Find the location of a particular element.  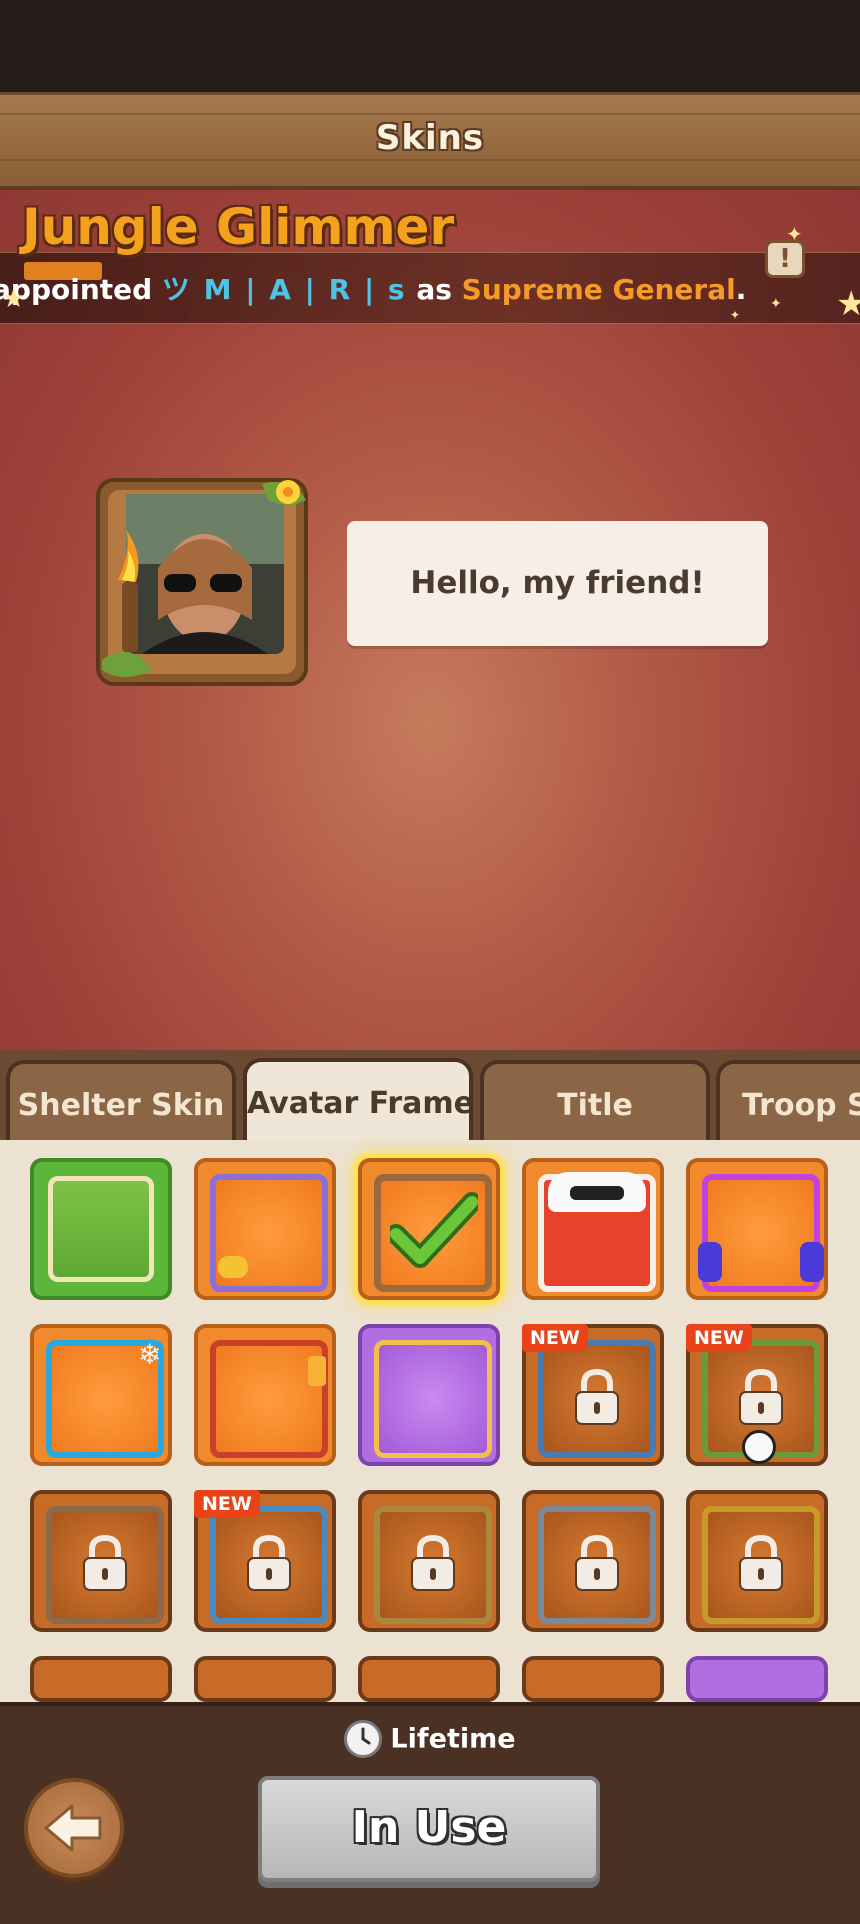

jungle-frame-avatar is located at coordinates (202, 582).